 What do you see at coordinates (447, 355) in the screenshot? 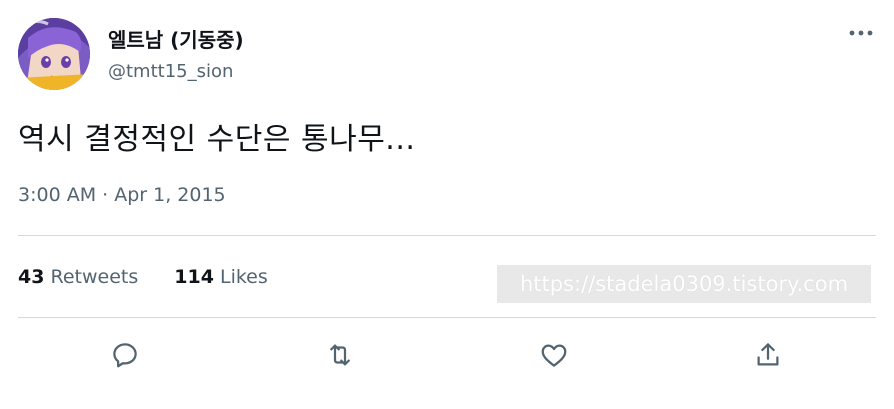
I see `action-bar` at bounding box center [447, 355].